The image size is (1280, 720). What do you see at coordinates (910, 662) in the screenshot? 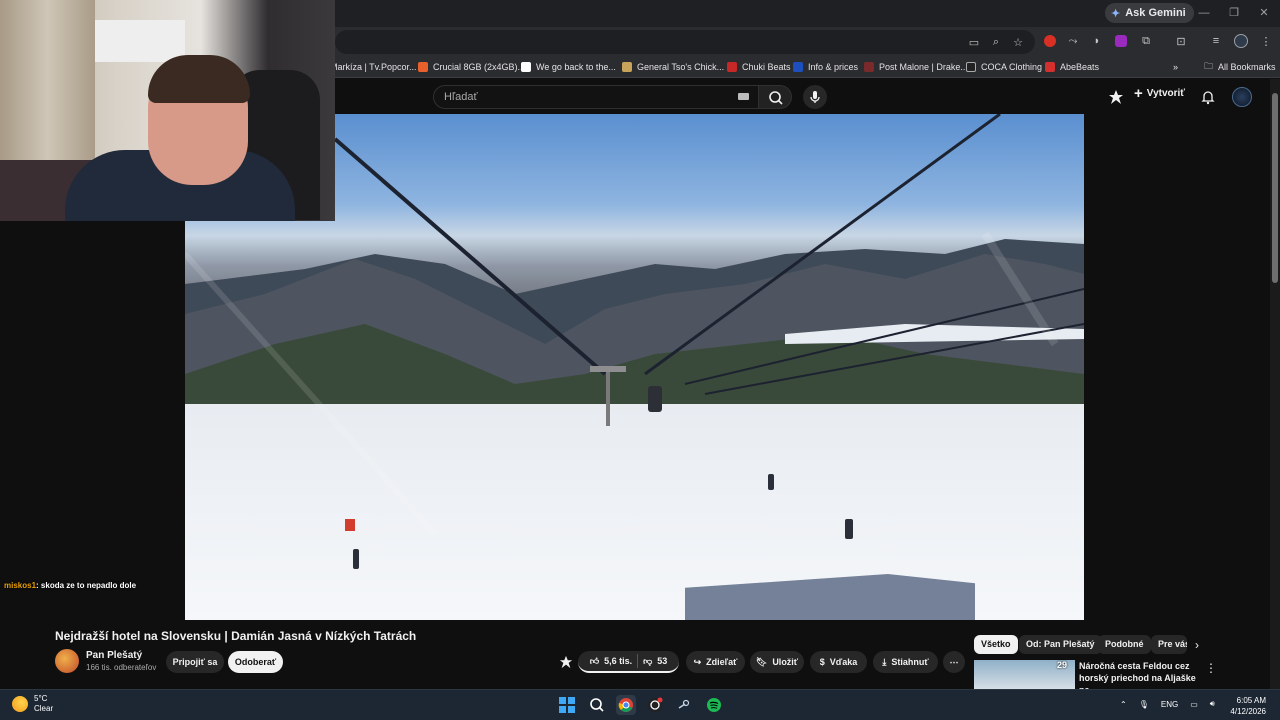
I see `download-label: Stiahnuť` at bounding box center [910, 662].